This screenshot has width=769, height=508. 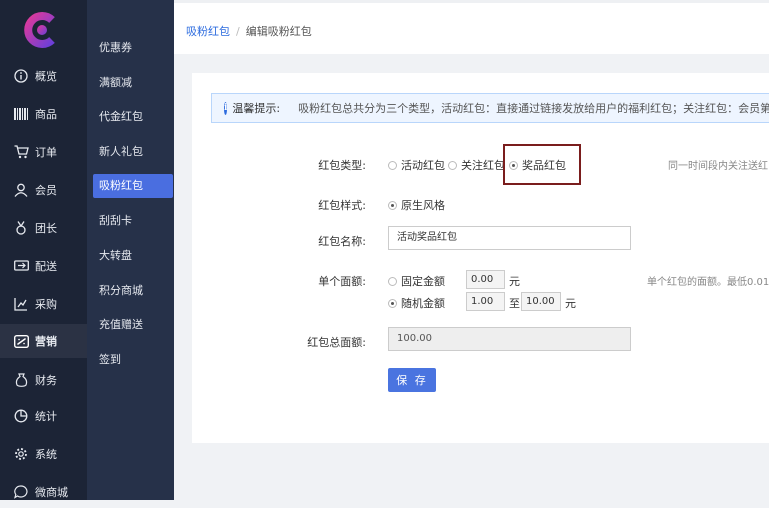 I want to click on subnav-item-points-mall: 积分商城, so click(x=133, y=291).